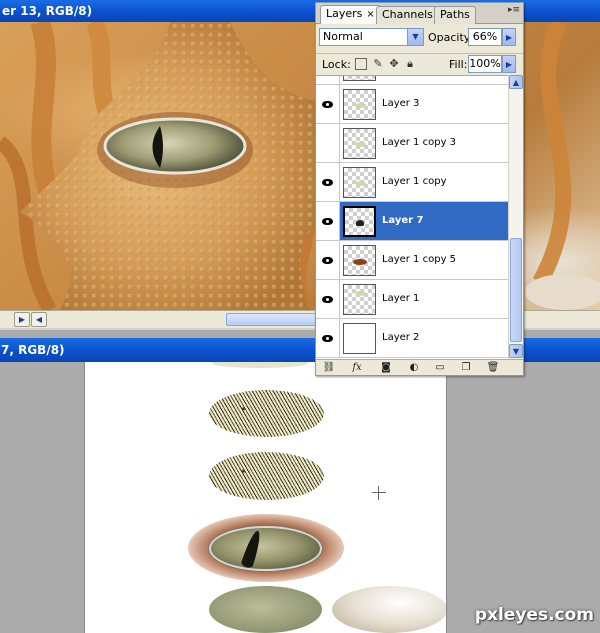 The height and width of the screenshot is (633, 600). I want to click on layer-name: Layer 7, so click(403, 220).